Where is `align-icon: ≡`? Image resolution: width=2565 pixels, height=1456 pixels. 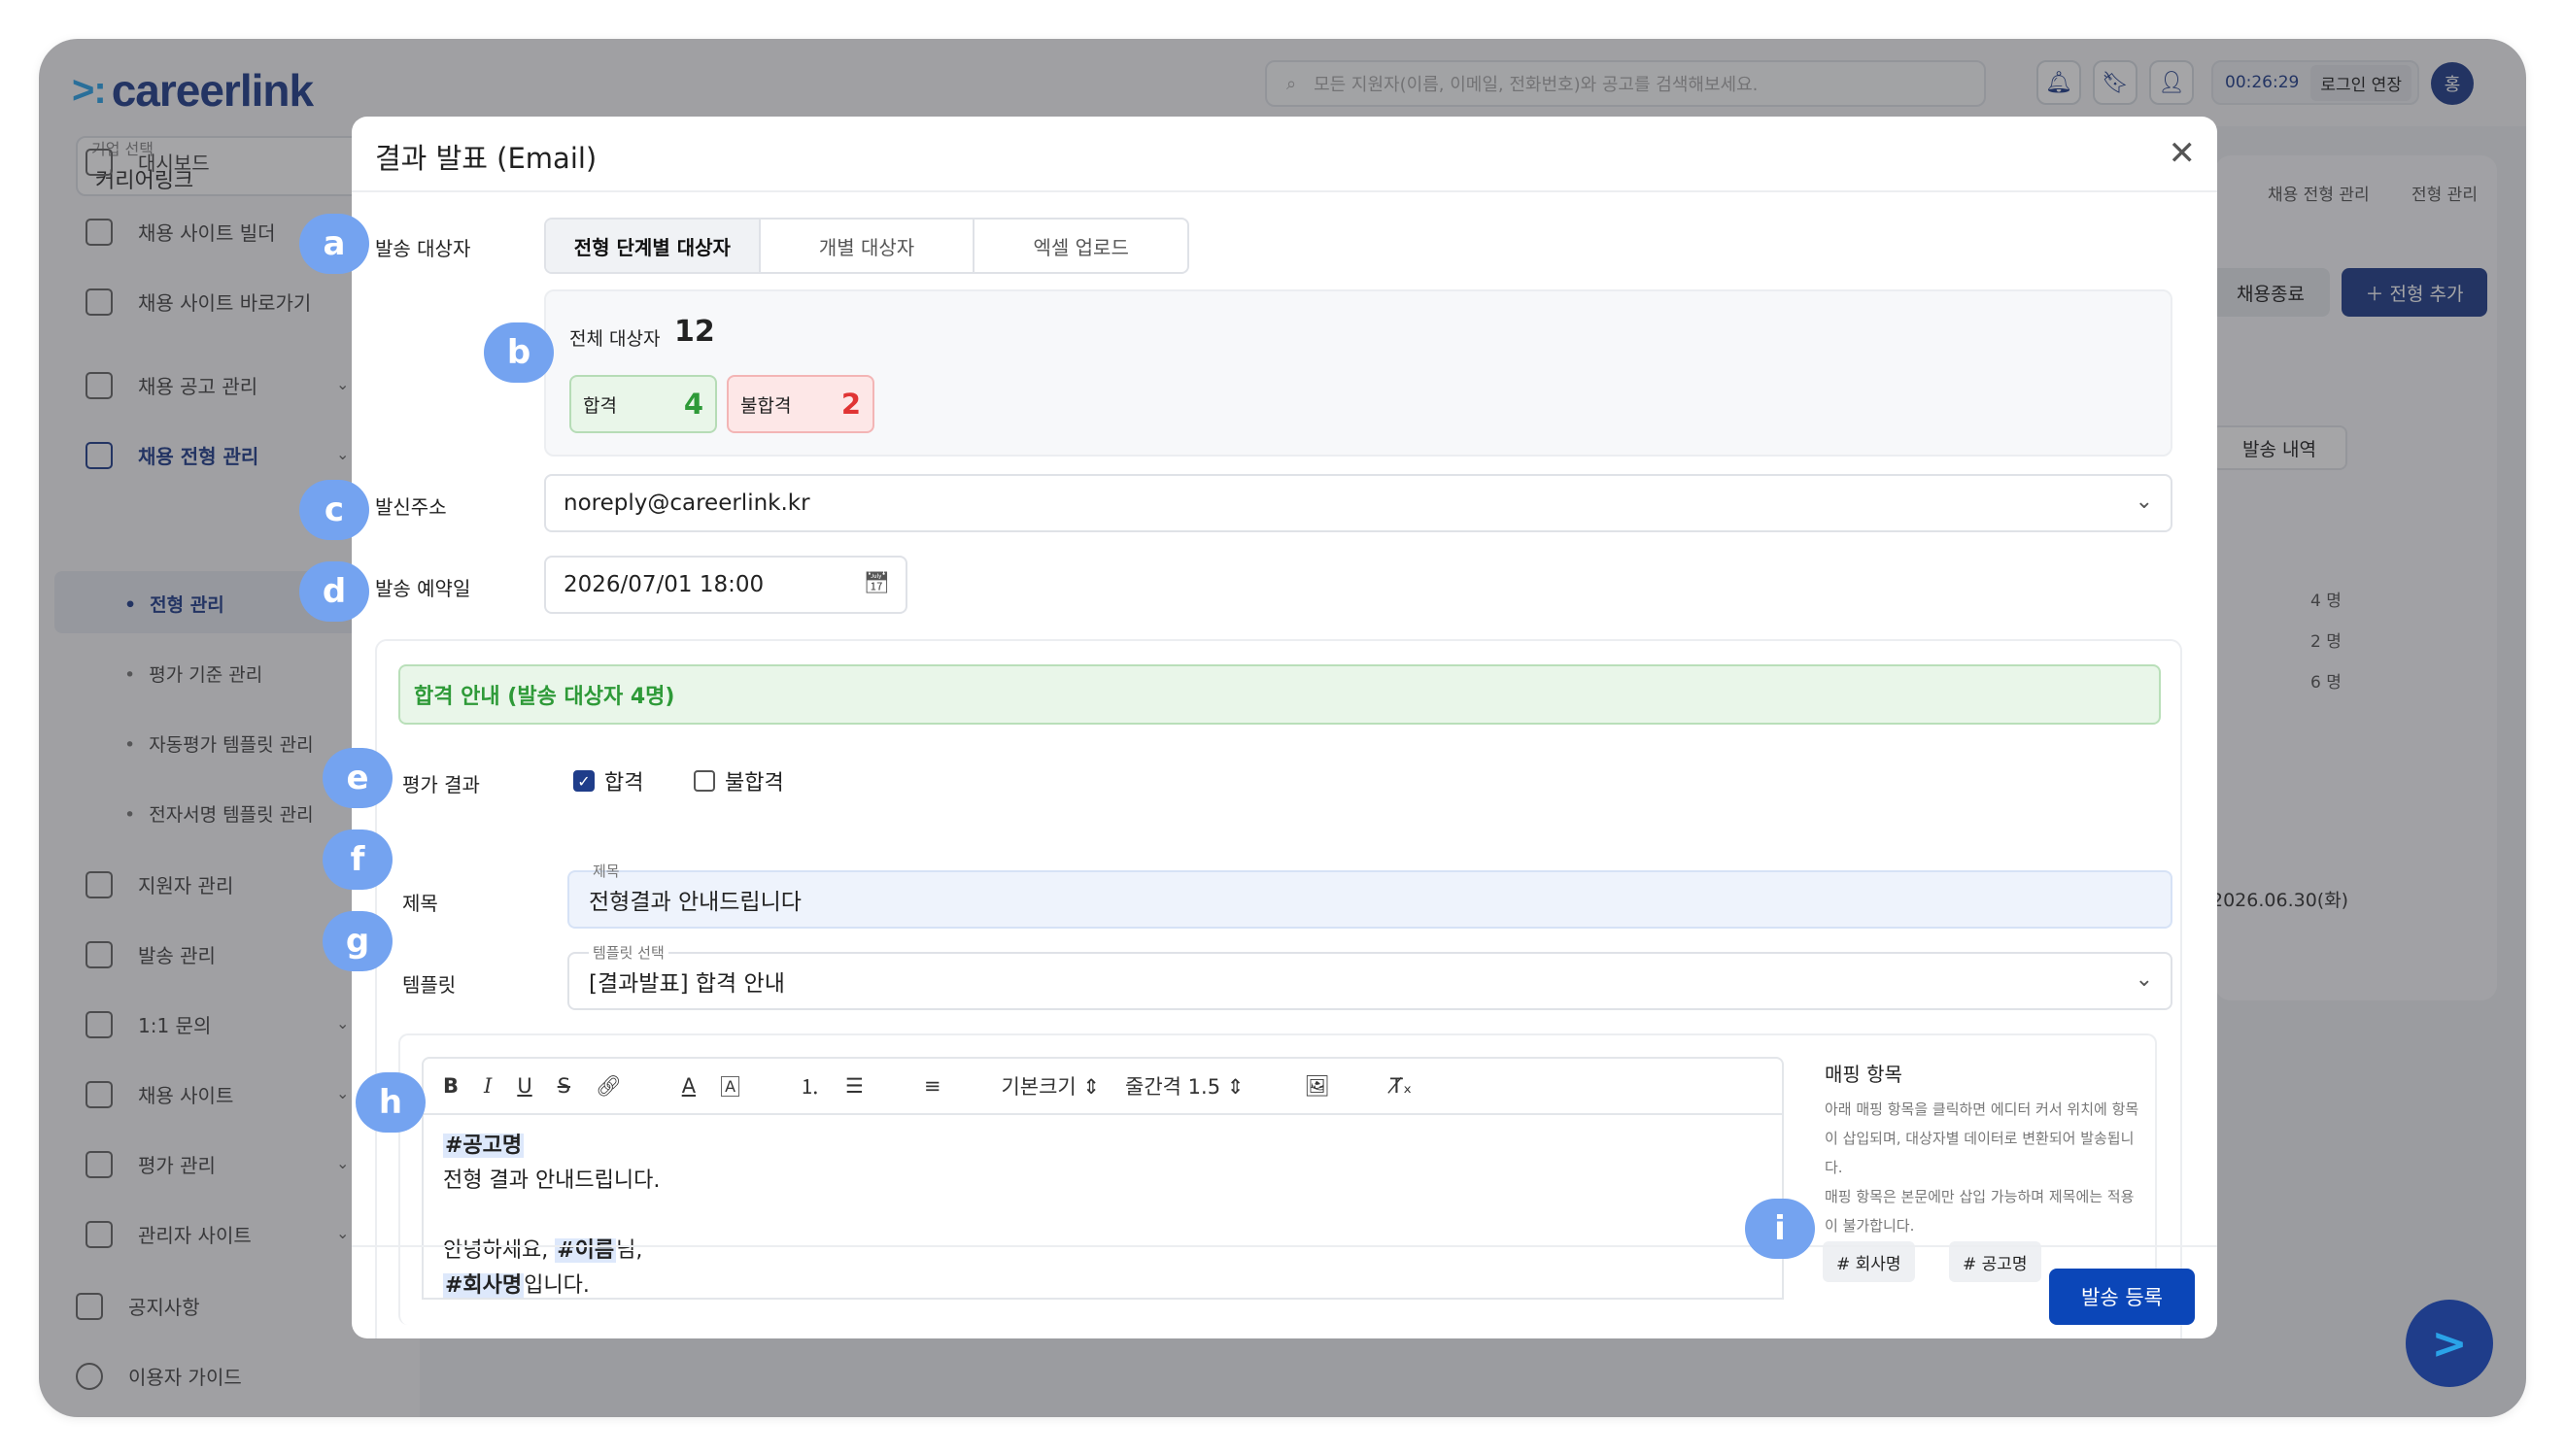 align-icon: ≡ is located at coordinates (932, 1086).